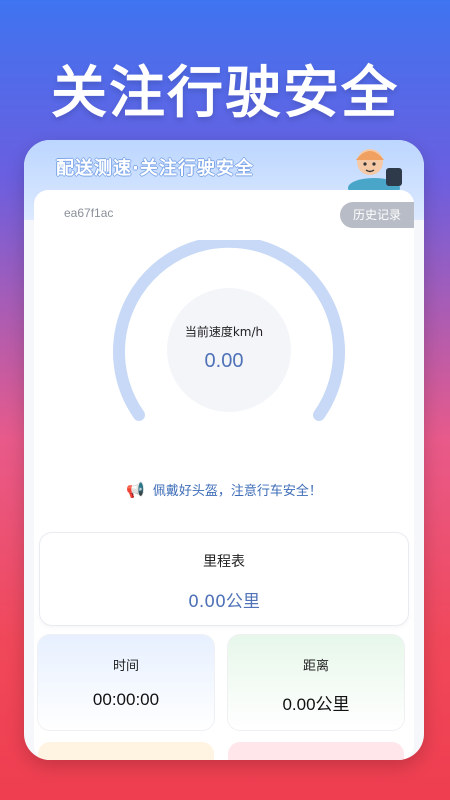 The height and width of the screenshot is (800, 450). What do you see at coordinates (89, 213) in the screenshot?
I see `device-id: ea67f1ac` at bounding box center [89, 213].